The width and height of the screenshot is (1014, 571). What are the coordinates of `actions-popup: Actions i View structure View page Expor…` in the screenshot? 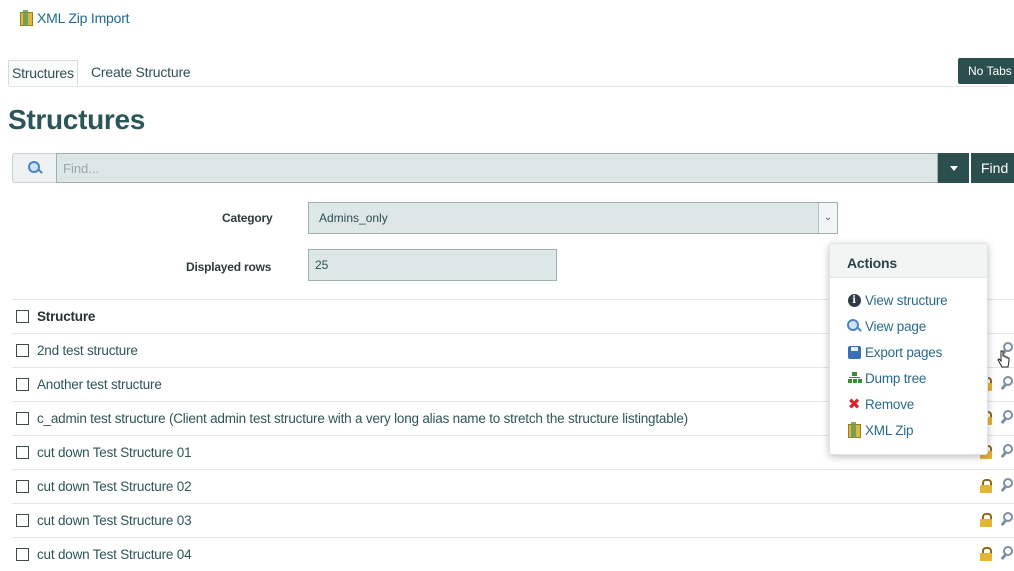 It's located at (908, 349).